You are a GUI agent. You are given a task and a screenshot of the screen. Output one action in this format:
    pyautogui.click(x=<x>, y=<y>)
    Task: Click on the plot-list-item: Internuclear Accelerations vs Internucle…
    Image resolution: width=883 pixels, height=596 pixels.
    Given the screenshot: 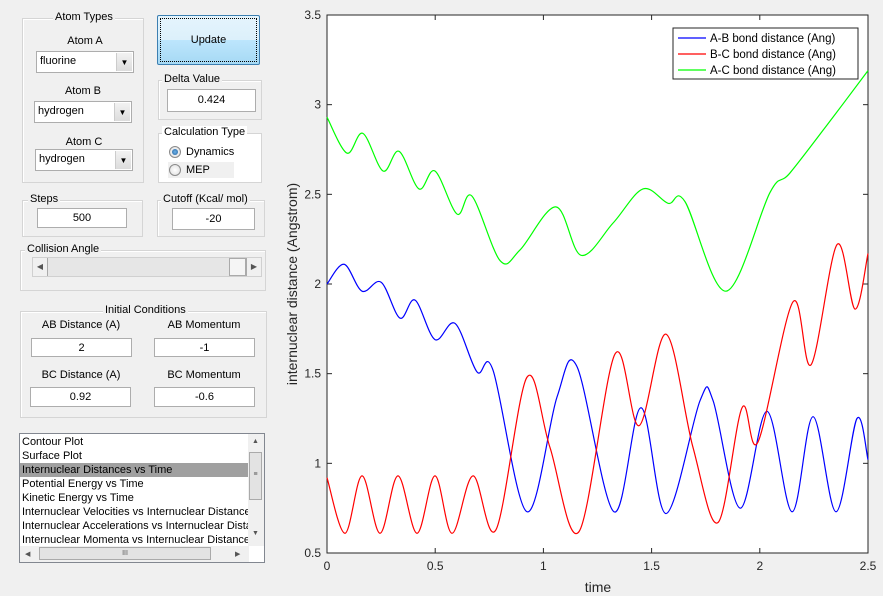 What is the action you would take?
    pyautogui.click(x=134, y=526)
    